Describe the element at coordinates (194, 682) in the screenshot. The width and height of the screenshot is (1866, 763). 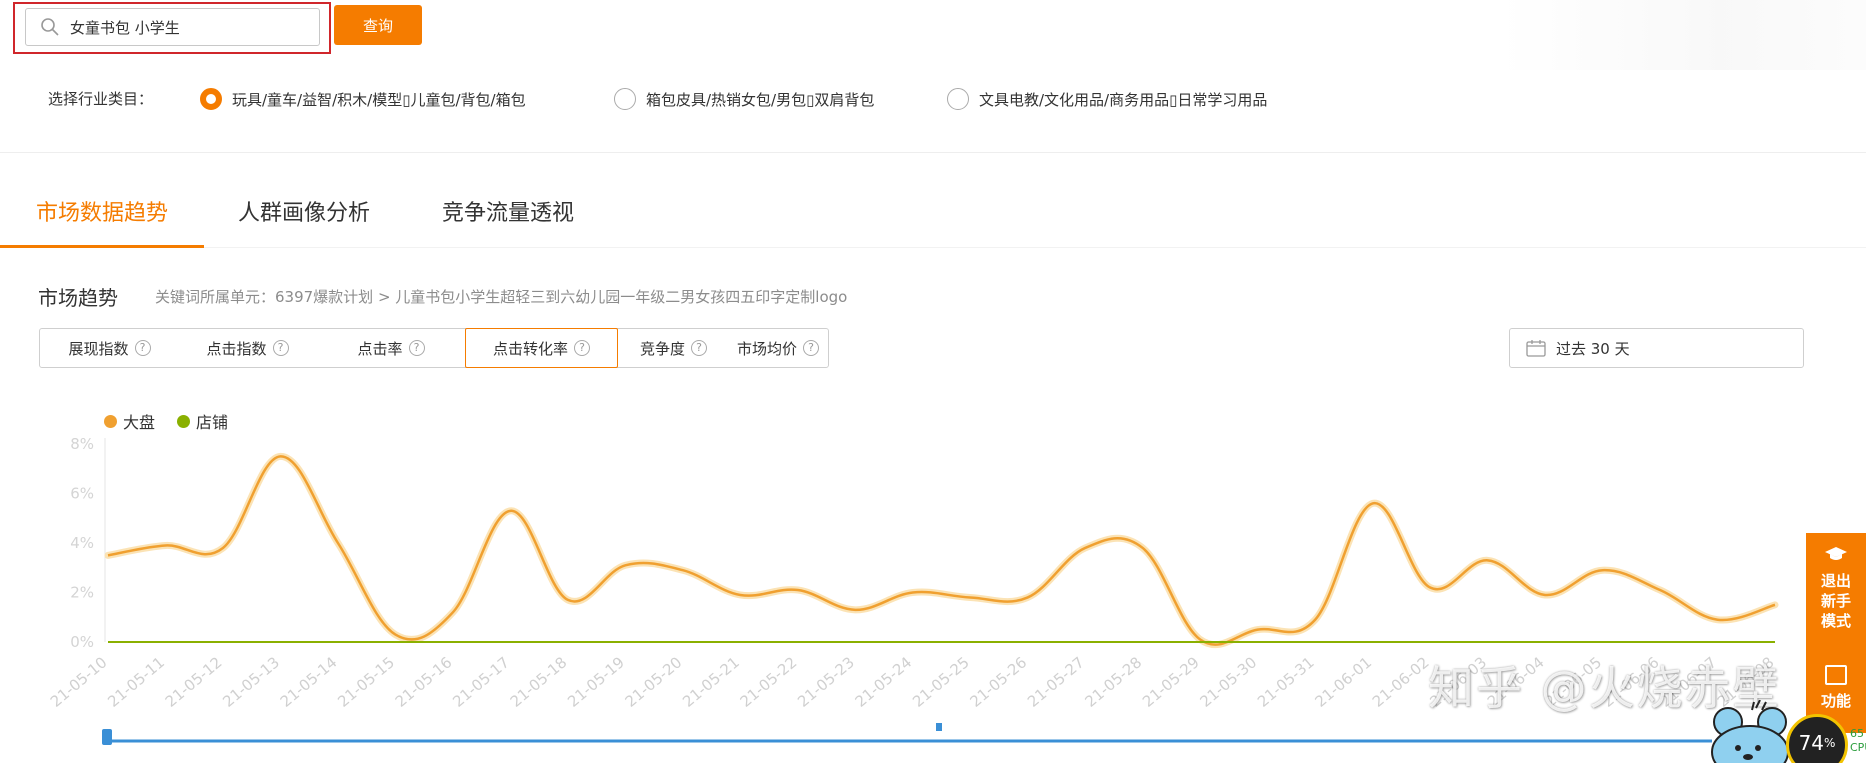
I see `x-tick-label: 21-05-12` at that location.